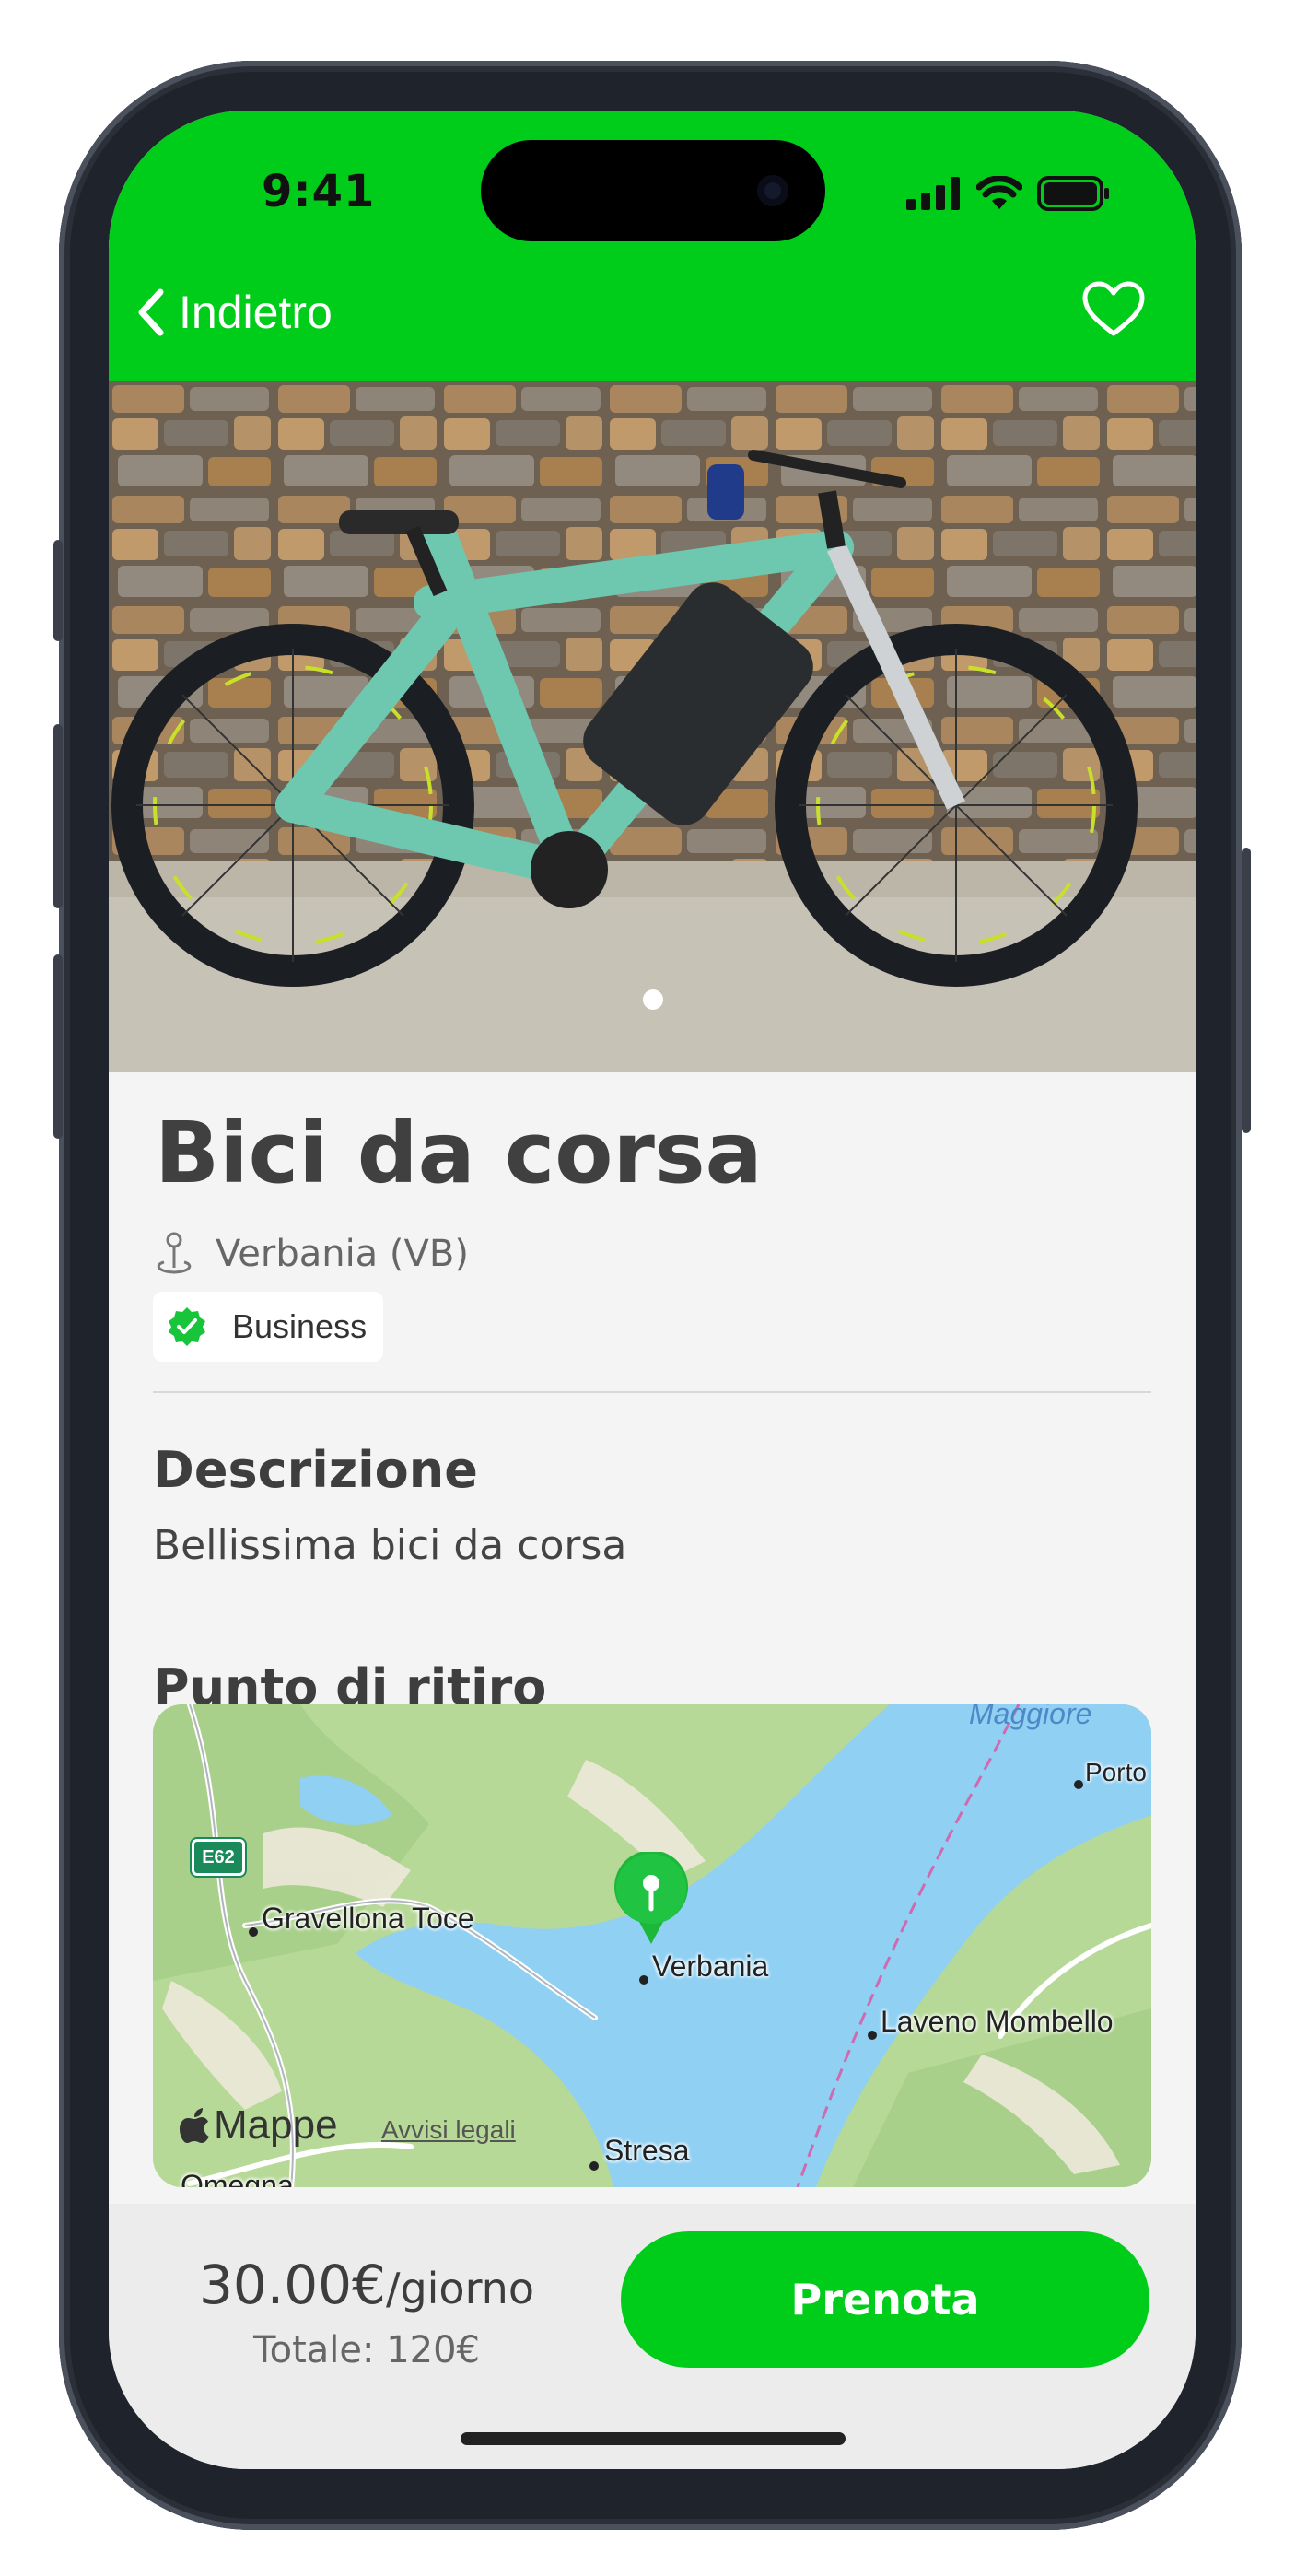 This screenshot has height=2576, width=1307. Describe the element at coordinates (647, 2150) in the screenshot. I see `map-label-stresa: Stresa` at that location.